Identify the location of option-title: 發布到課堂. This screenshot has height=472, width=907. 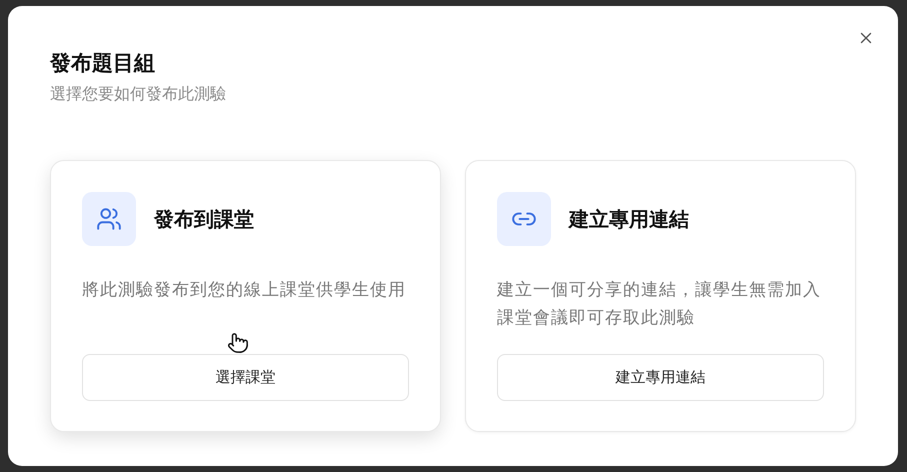
(204, 219).